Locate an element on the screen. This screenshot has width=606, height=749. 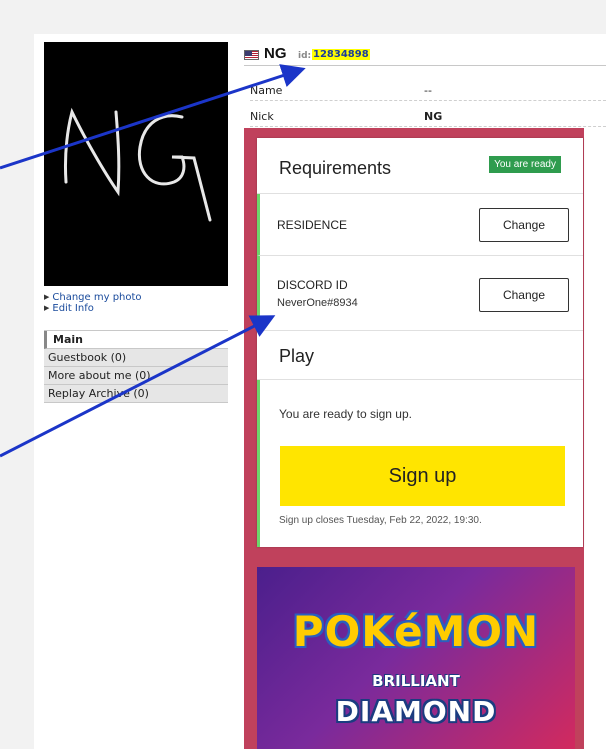
info-value: -- is located at coordinates (428, 90).